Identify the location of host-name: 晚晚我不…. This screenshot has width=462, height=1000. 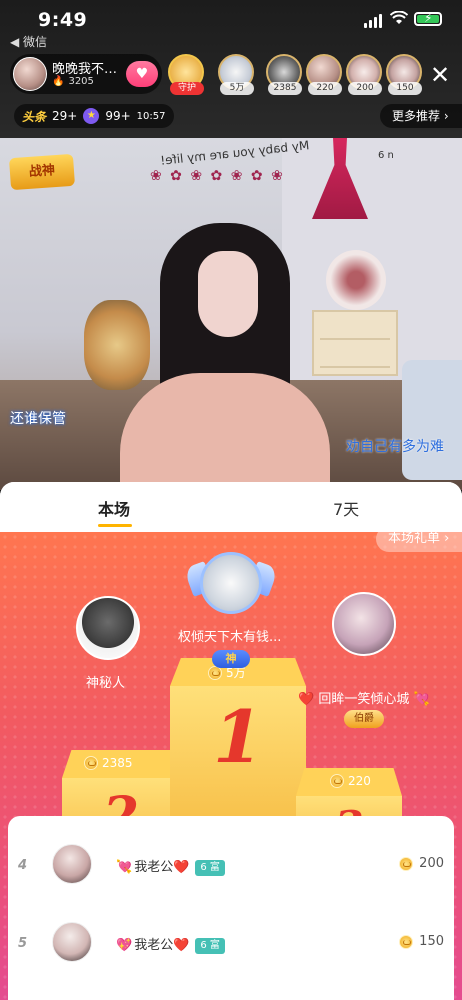
(85, 69).